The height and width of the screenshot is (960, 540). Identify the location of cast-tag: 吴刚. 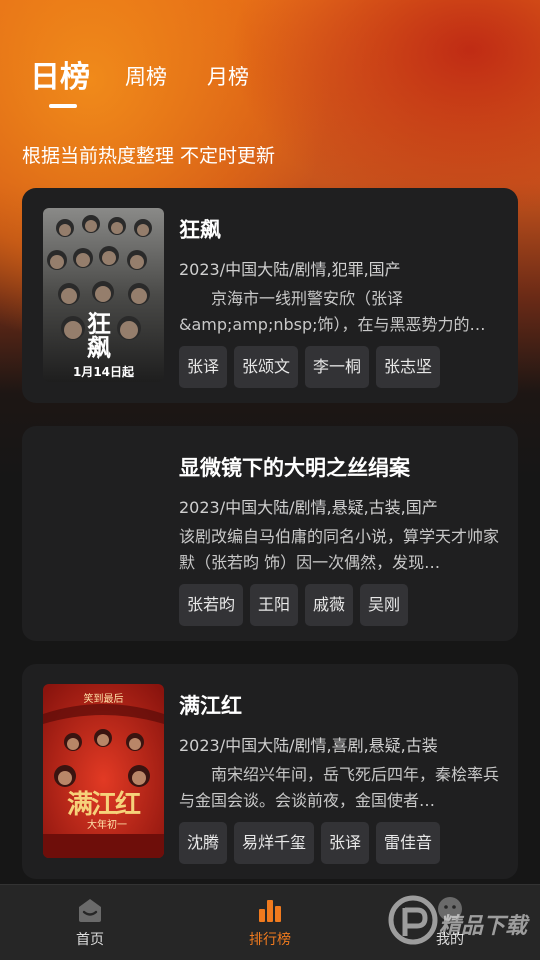
(384, 605).